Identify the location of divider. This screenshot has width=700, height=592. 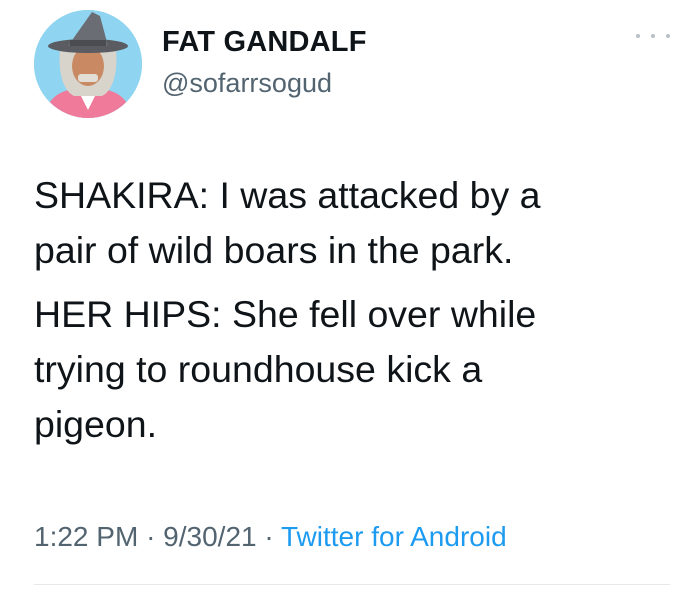
(352, 584).